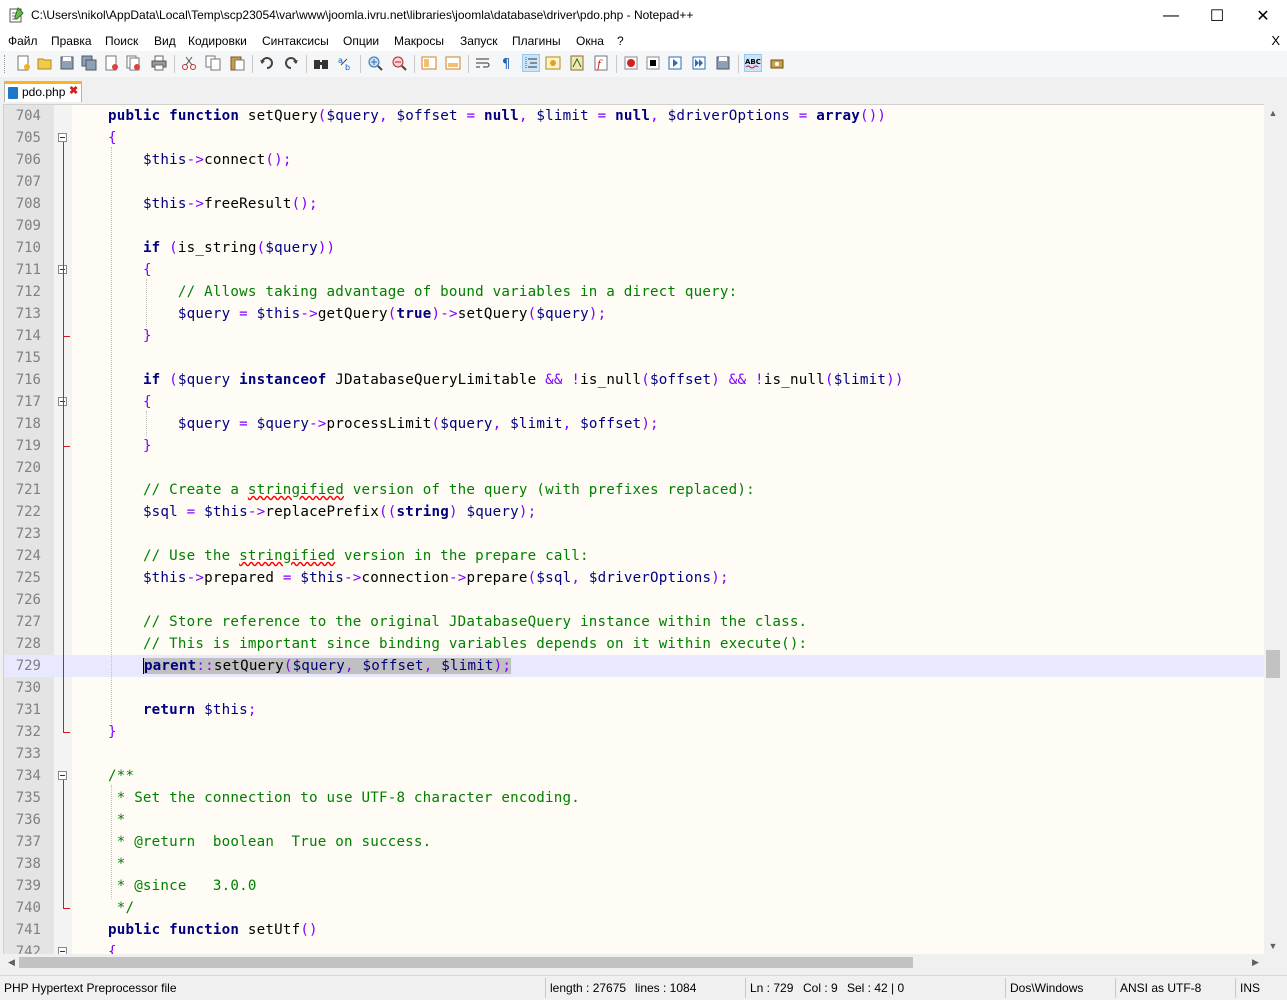 Image resolution: width=1287 pixels, height=1000 pixels. Describe the element at coordinates (45, 63) in the screenshot. I see `open-file-icon` at that location.